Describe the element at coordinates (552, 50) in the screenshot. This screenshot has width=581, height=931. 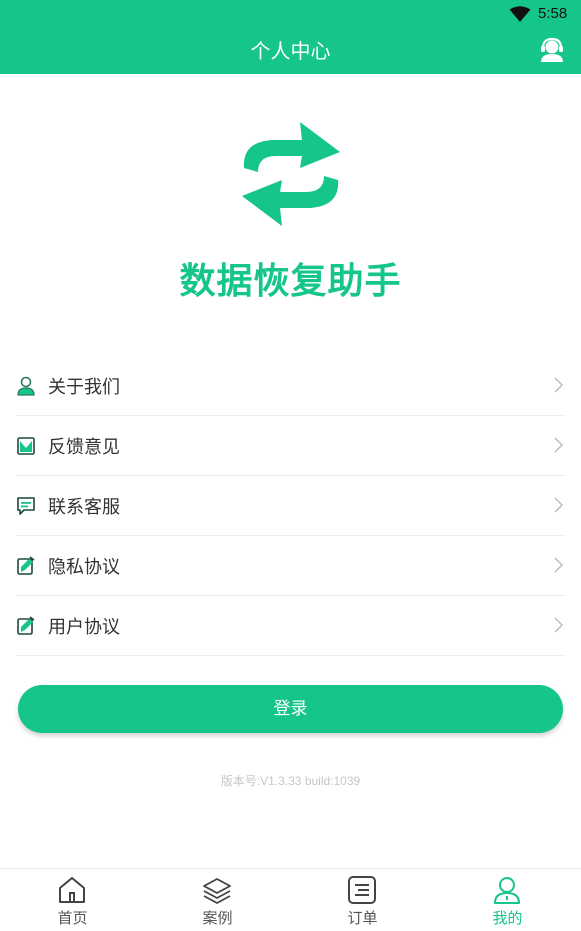
I see `customer-service-icon` at that location.